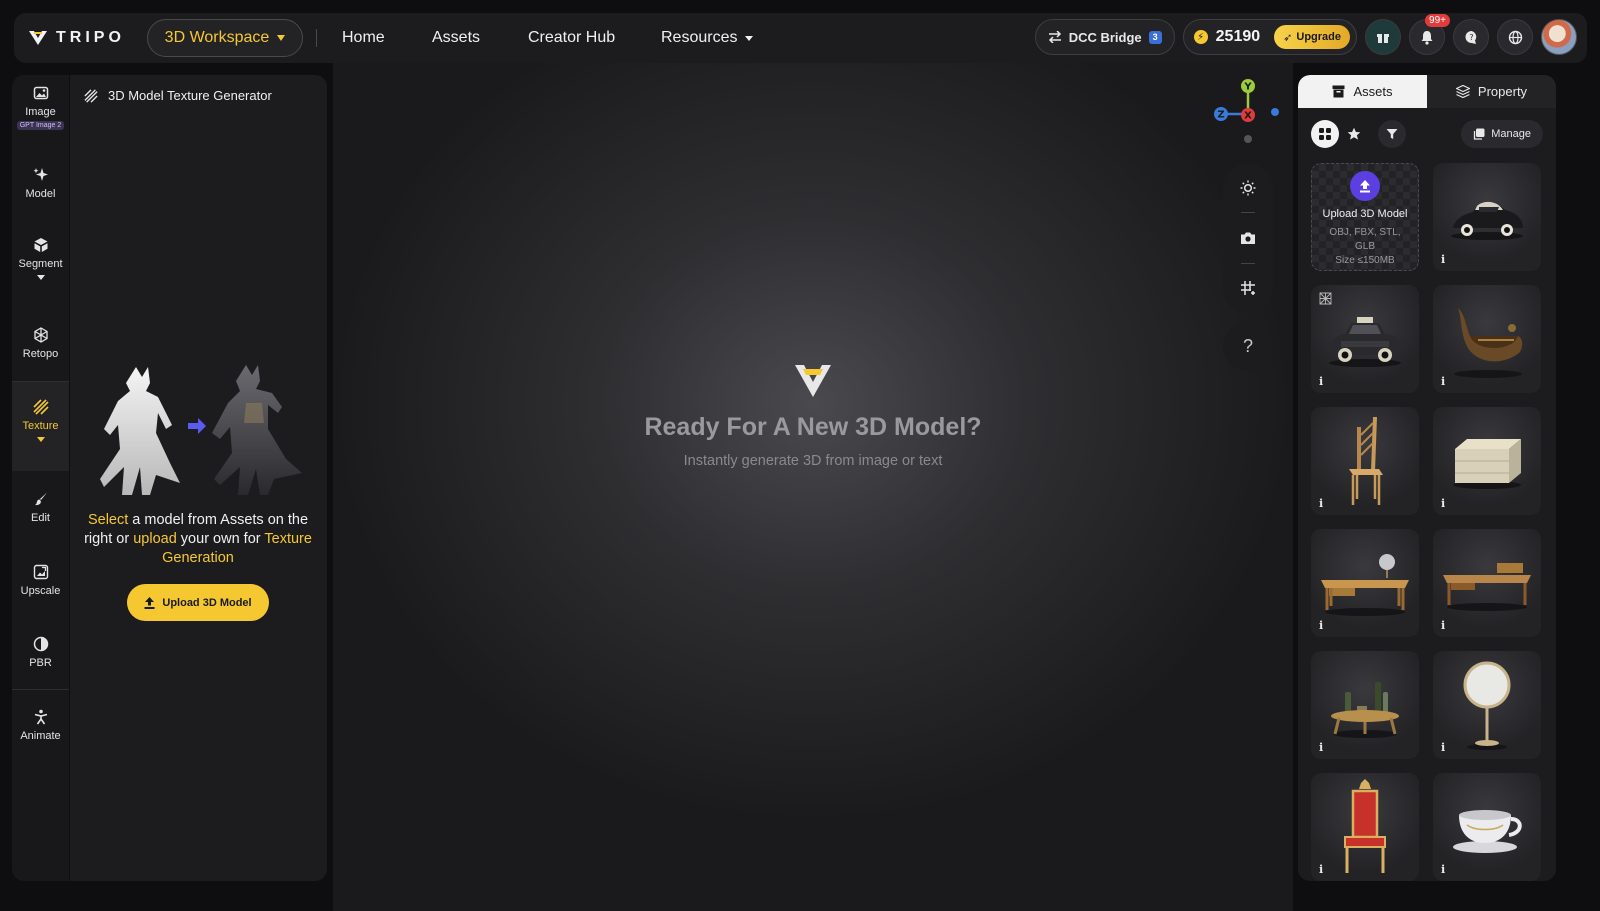 Image resolution: width=1600 pixels, height=911 pixels. I want to click on asset-thumbnail-chair, so click(1366, 461).